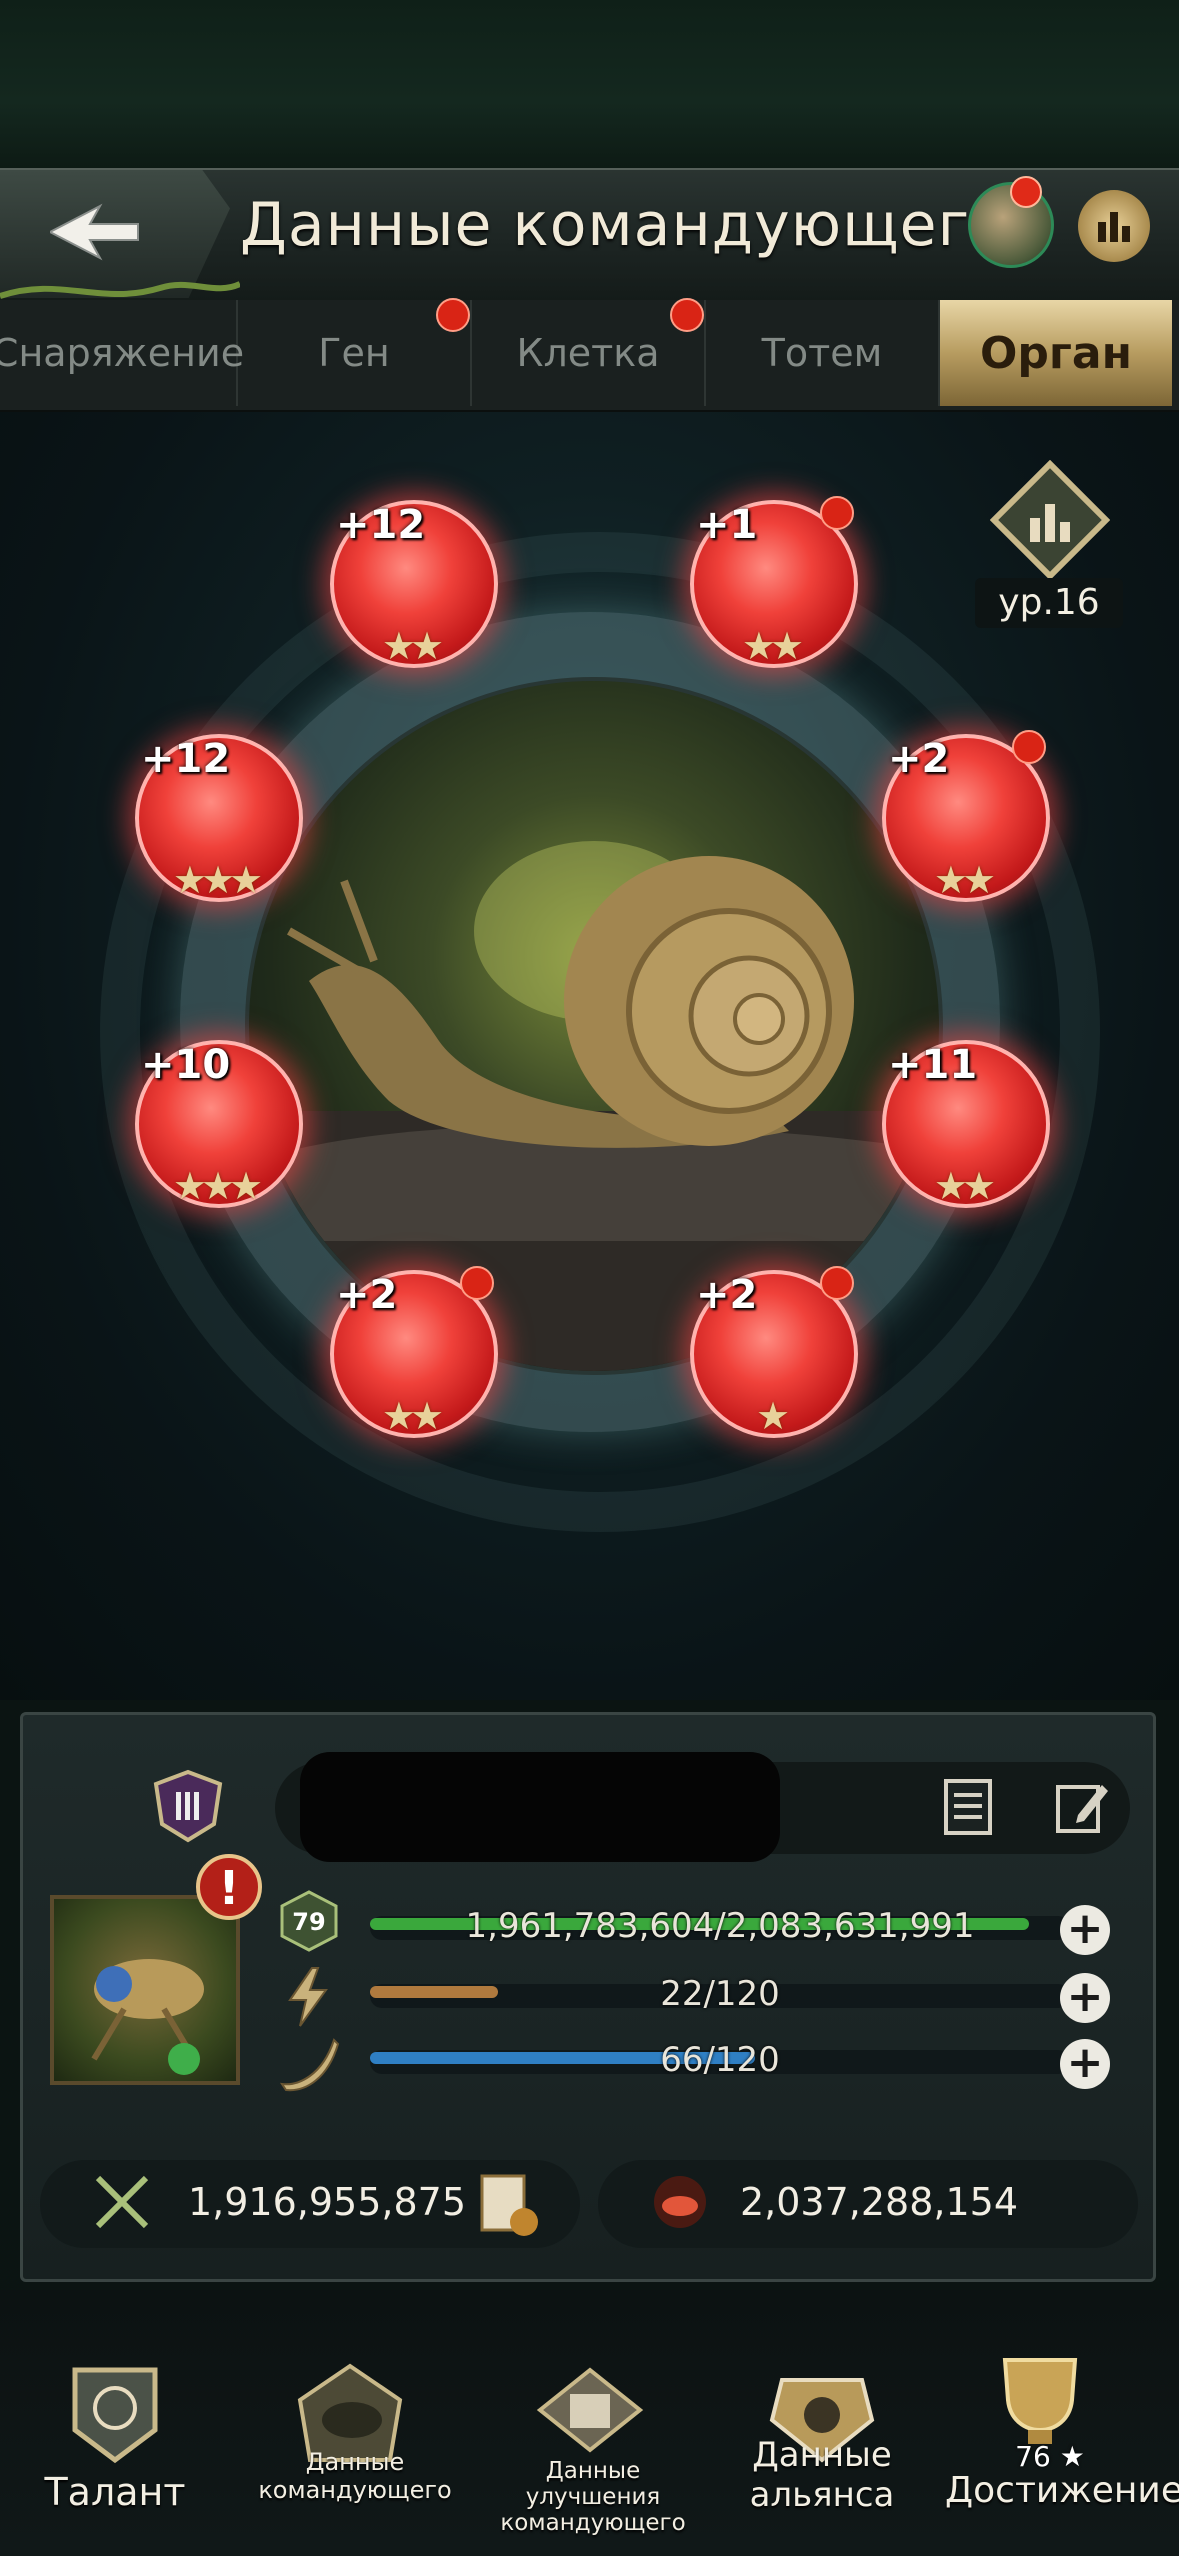 This screenshot has width=1179, height=2556. I want to click on organ-slot-1: +12 ★★, so click(415, 585).